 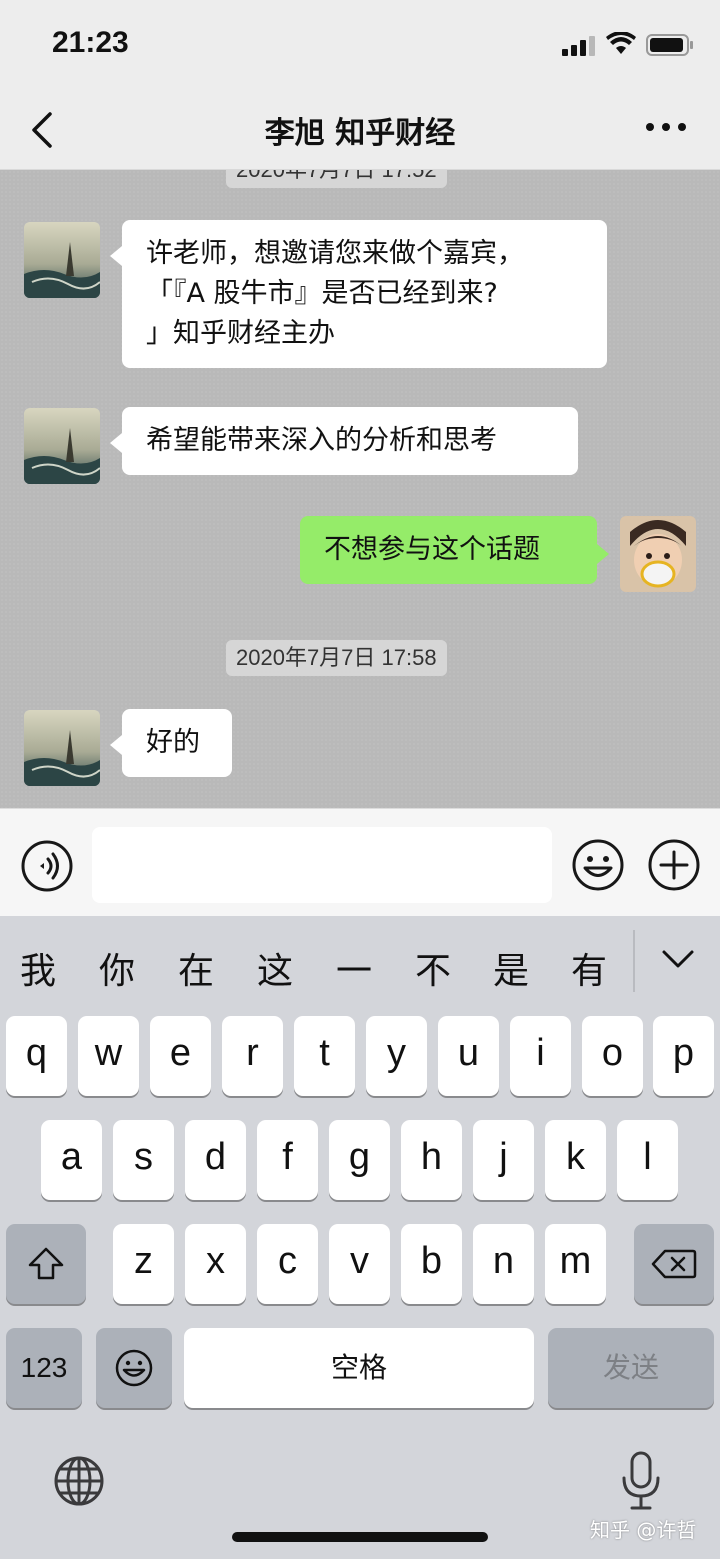 I want to click on candidate-word: 我, so click(x=38, y=968).